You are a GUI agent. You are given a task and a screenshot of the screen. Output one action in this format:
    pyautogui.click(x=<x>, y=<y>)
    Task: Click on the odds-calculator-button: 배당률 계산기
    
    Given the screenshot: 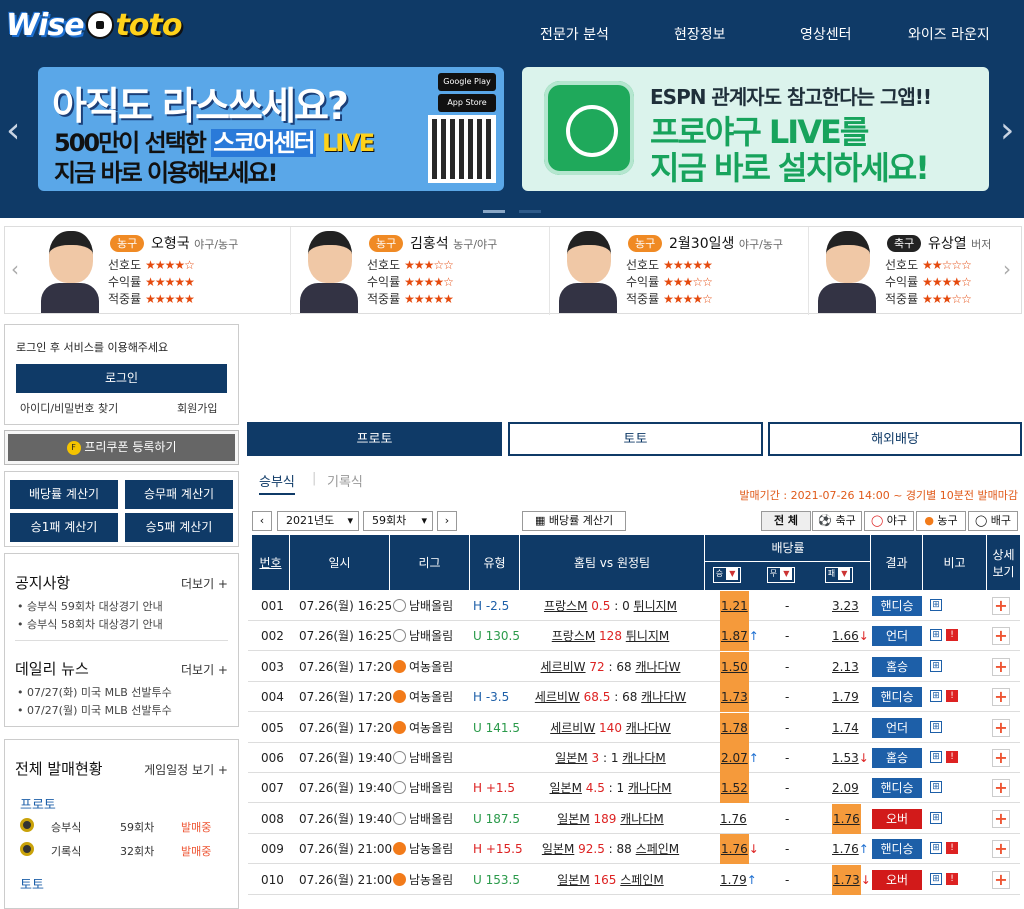 What is the action you would take?
    pyautogui.click(x=64, y=494)
    